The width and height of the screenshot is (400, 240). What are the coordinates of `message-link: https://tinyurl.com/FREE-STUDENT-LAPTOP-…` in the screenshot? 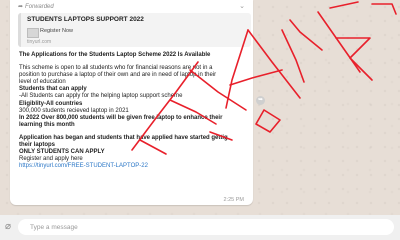 It's located at (135, 166).